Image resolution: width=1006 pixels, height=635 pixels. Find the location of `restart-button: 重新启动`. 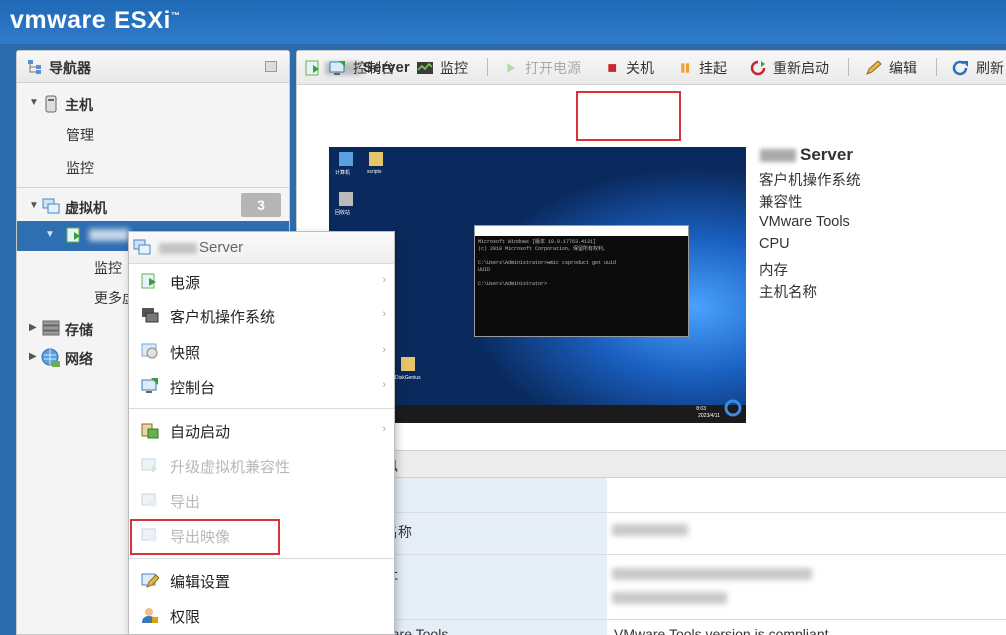

restart-button: 重新启动 is located at coordinates (789, 68).